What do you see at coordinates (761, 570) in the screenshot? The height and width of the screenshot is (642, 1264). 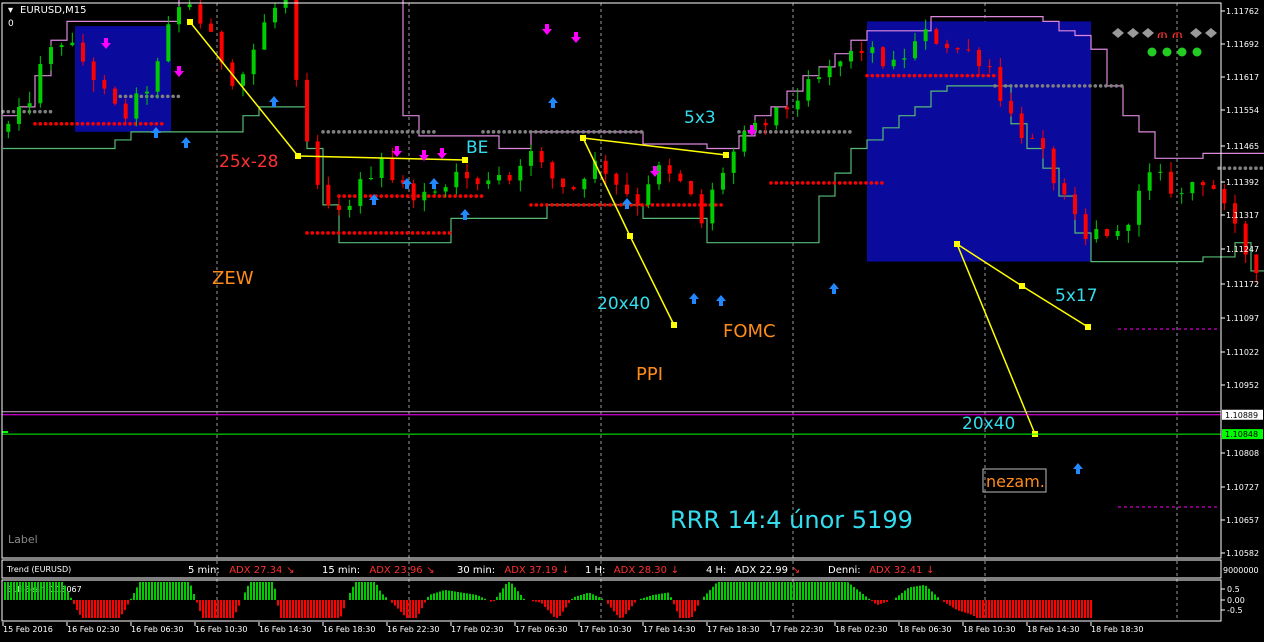 I see `trend-adx-value: ADX 22.99` at bounding box center [761, 570].